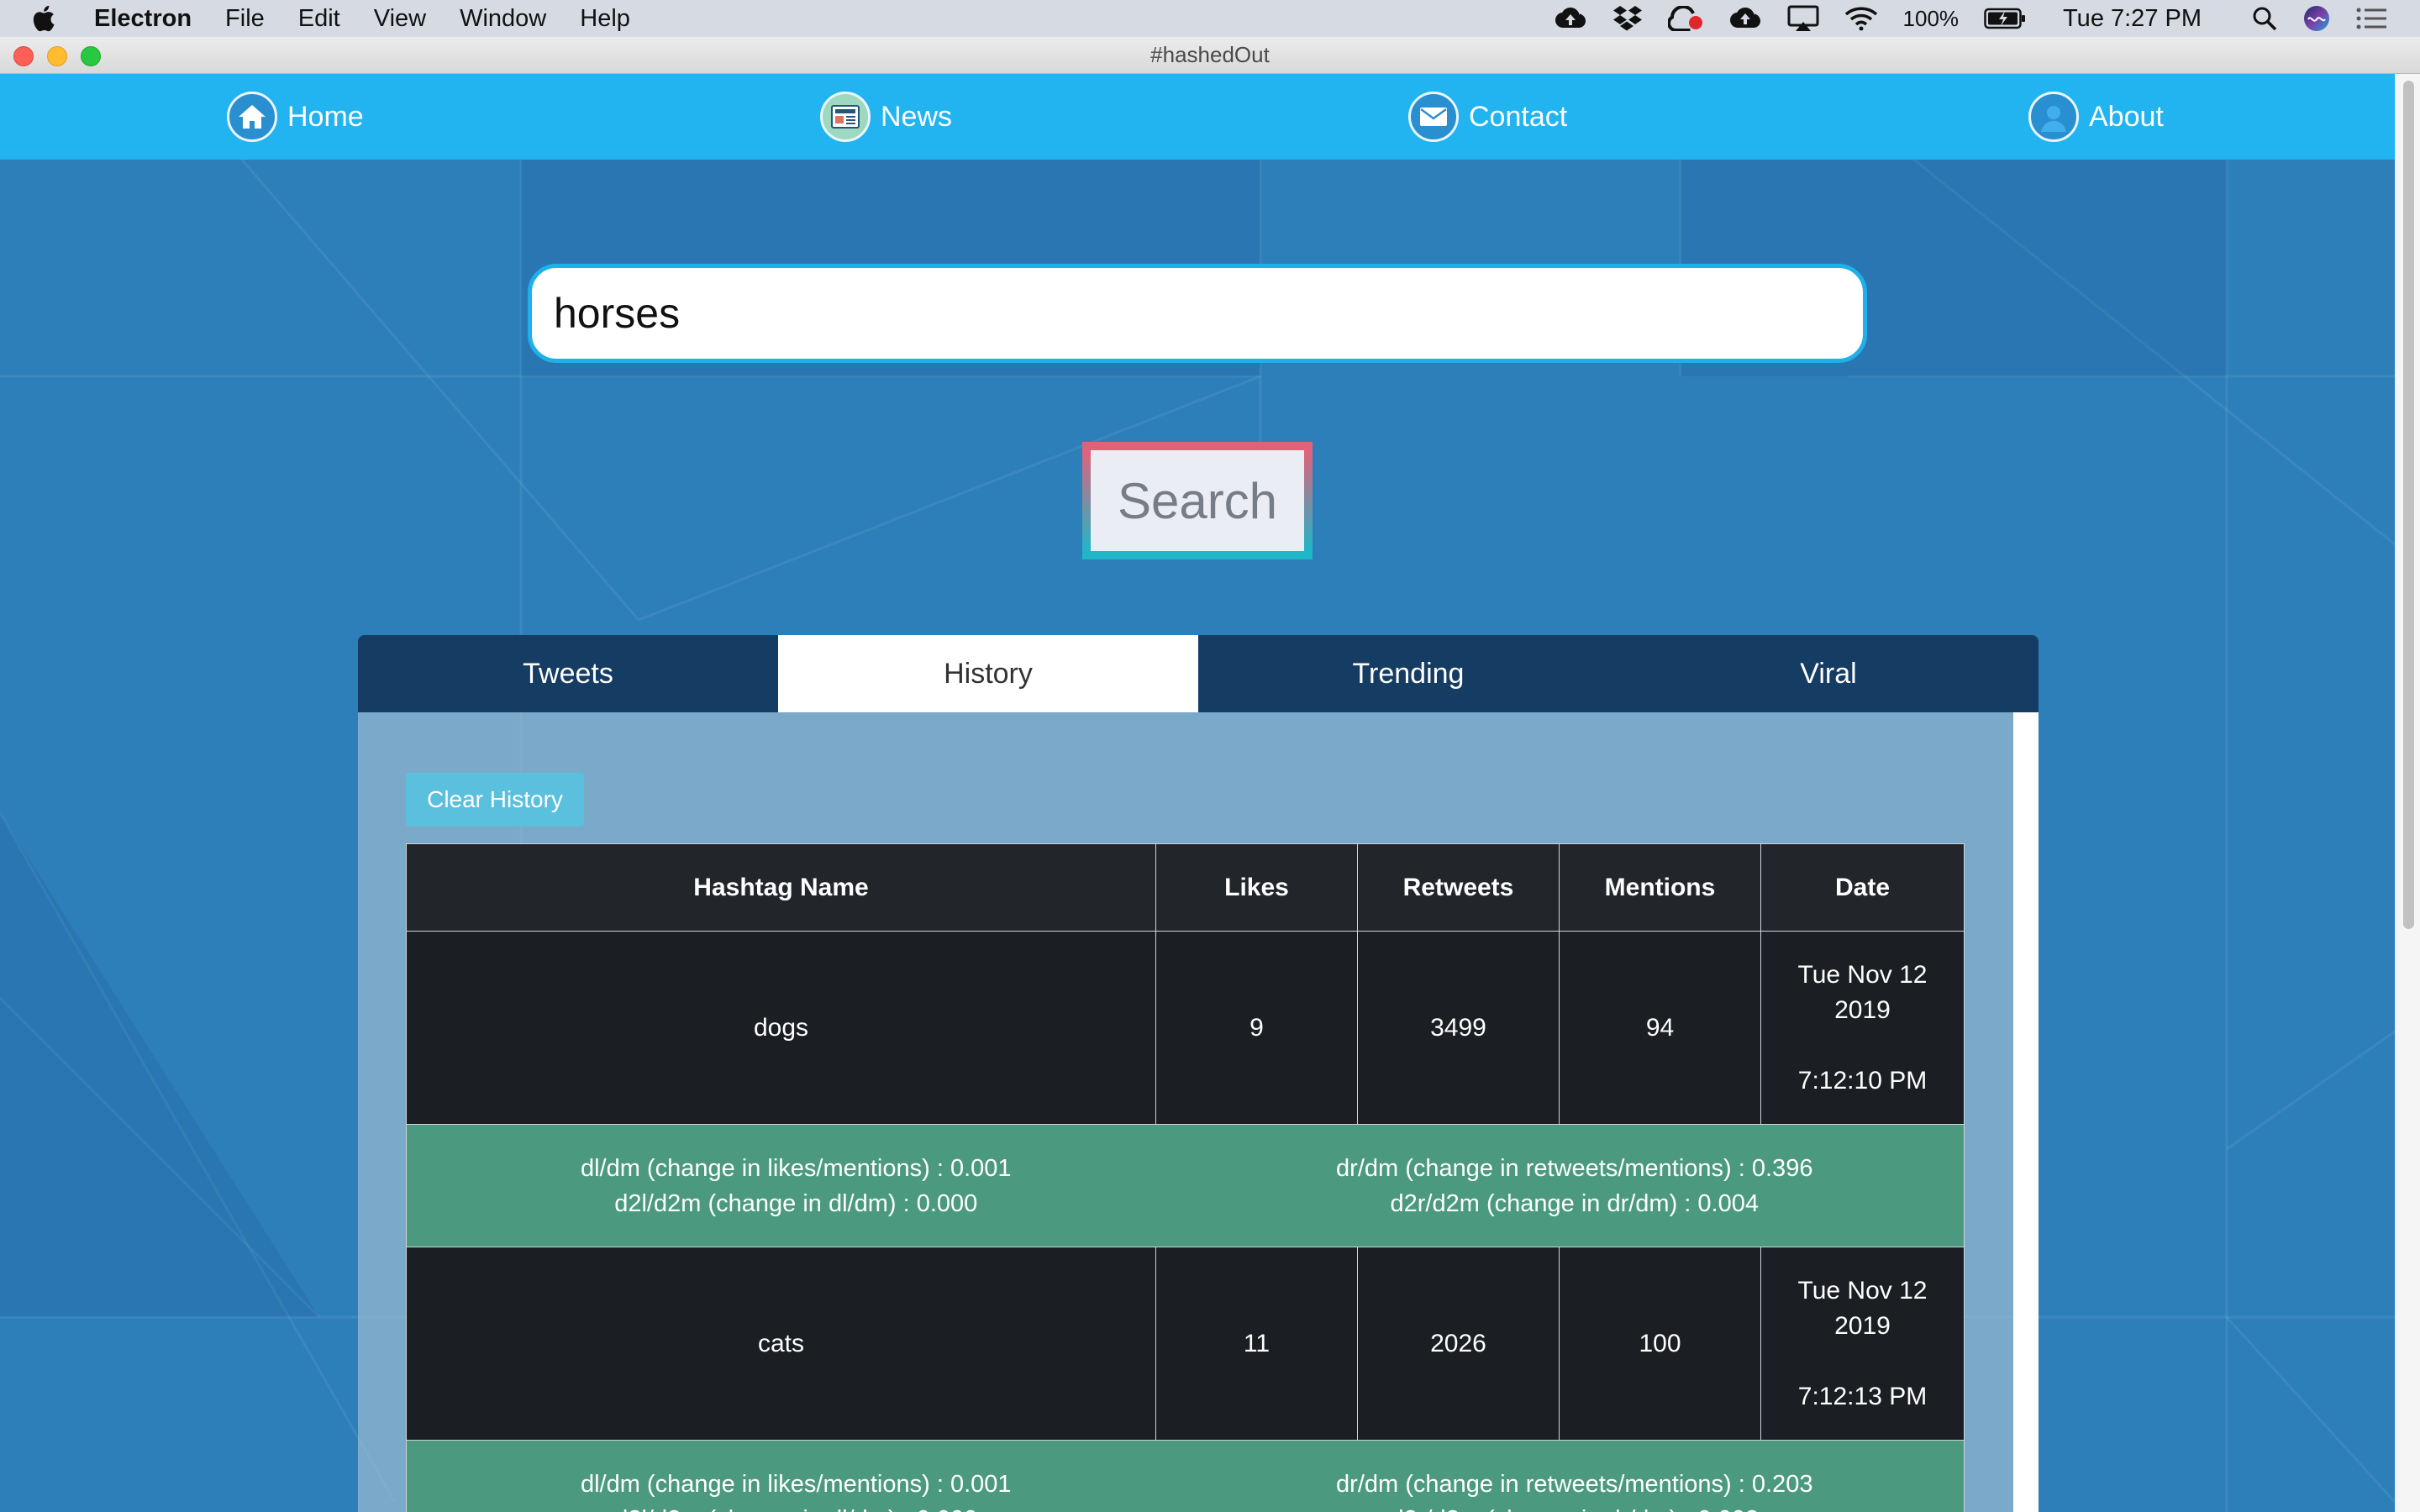 This screenshot has width=2420, height=1512. What do you see at coordinates (781, 1344) in the screenshot?
I see `hashtag-name-cell: cats` at bounding box center [781, 1344].